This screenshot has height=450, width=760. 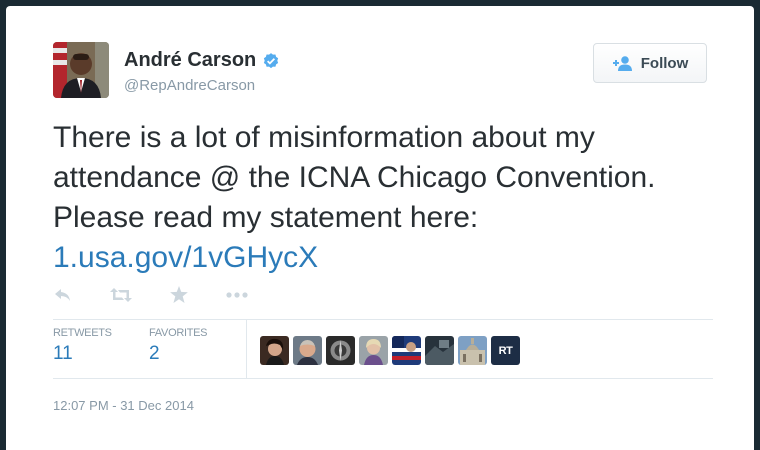 What do you see at coordinates (664, 63) in the screenshot?
I see `follow-label: Follow` at bounding box center [664, 63].